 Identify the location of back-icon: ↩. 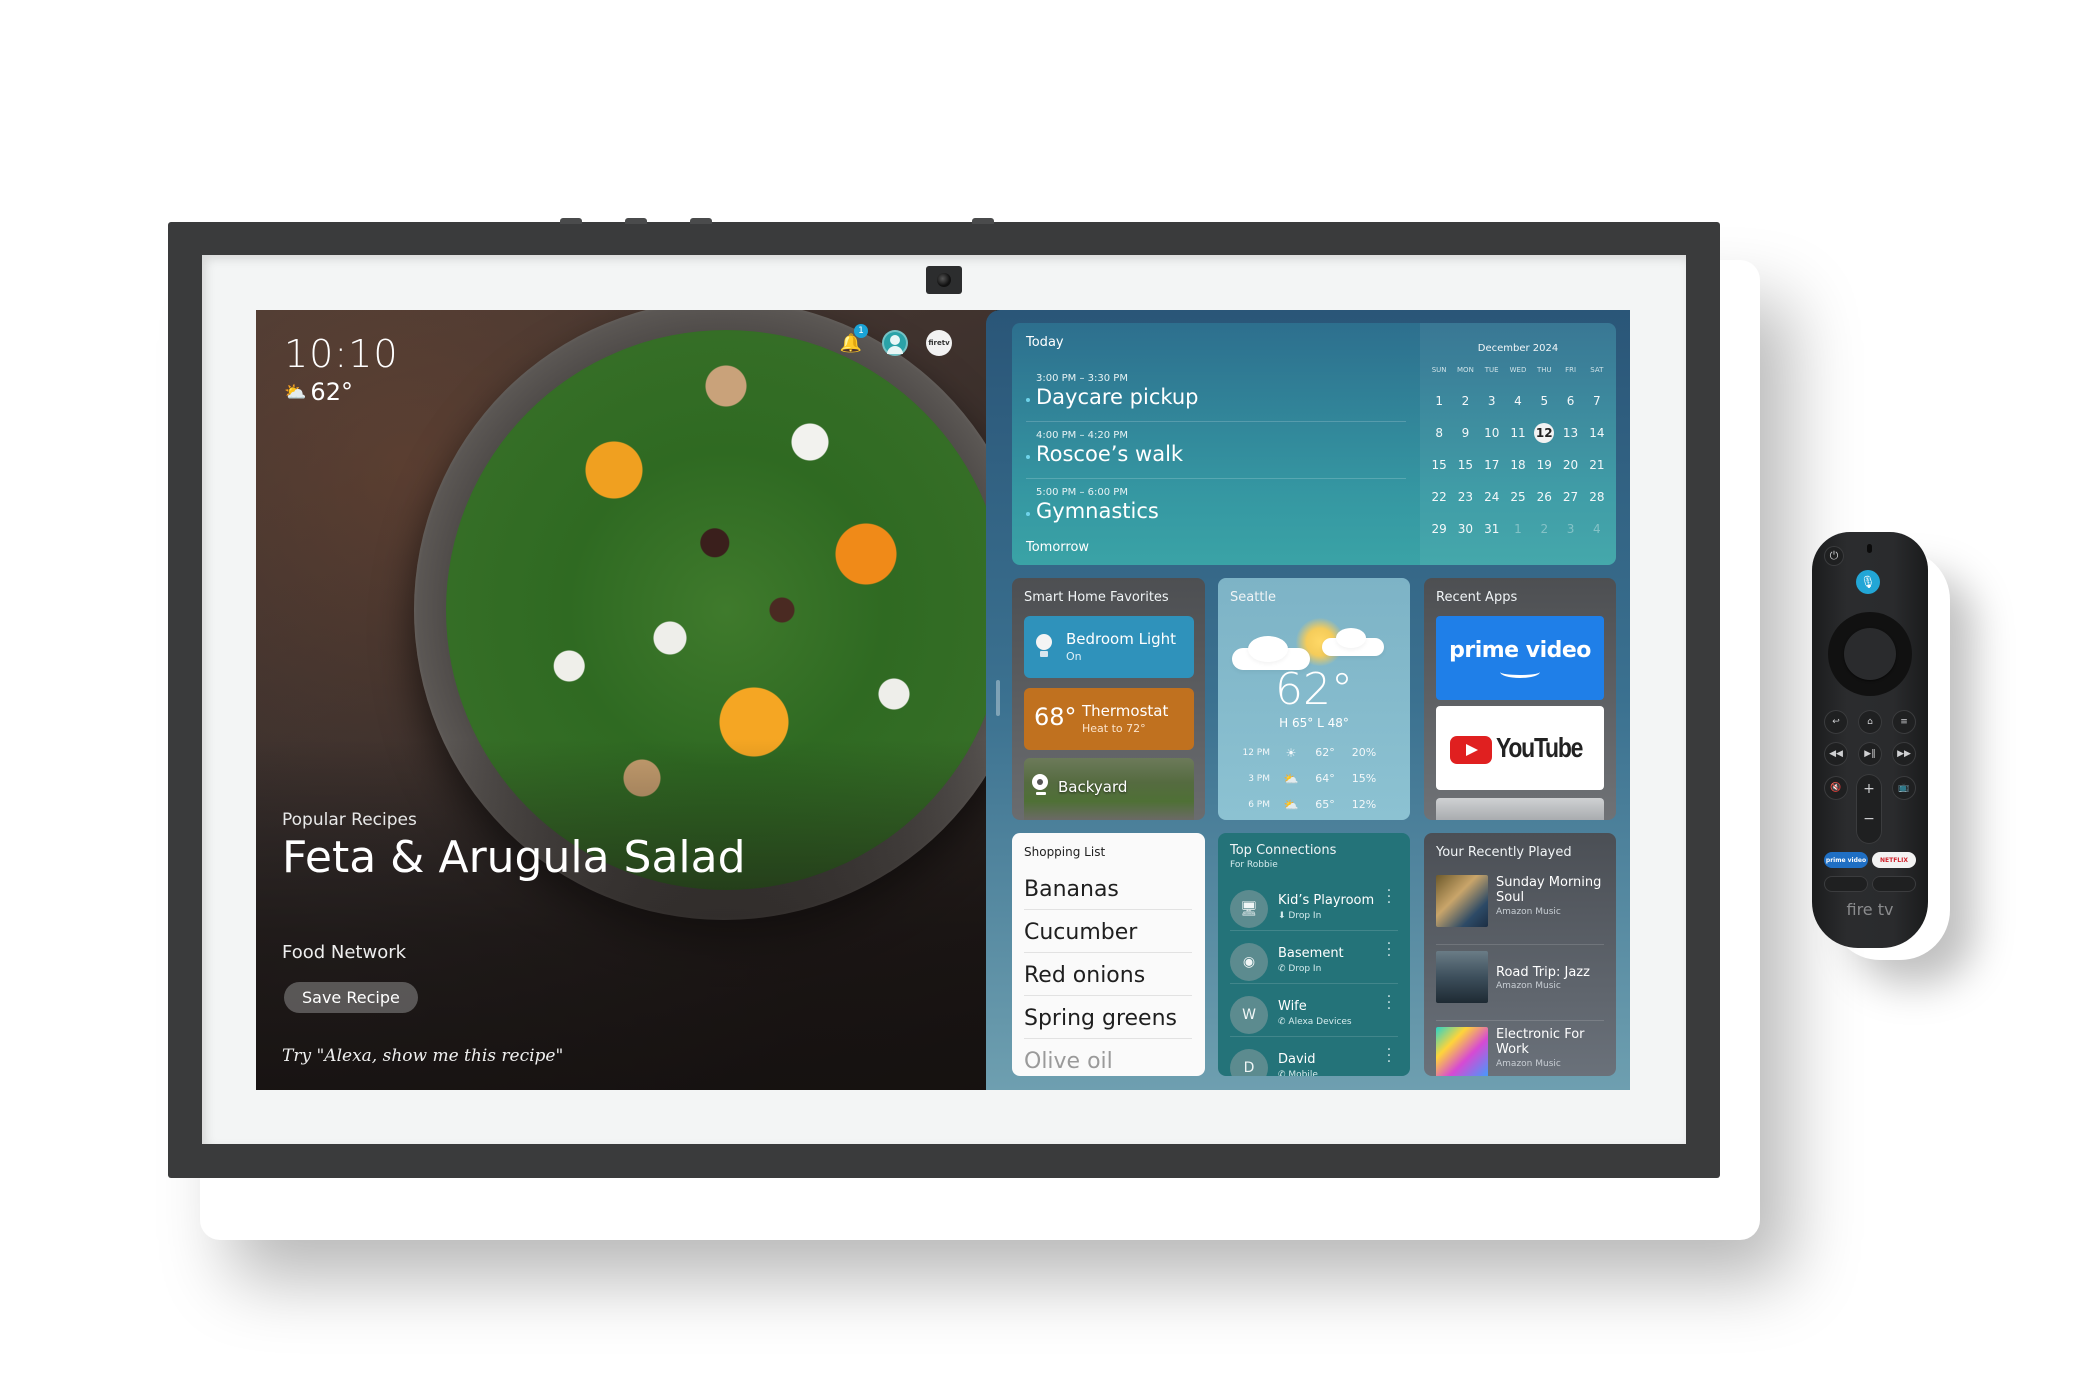
(1836, 722).